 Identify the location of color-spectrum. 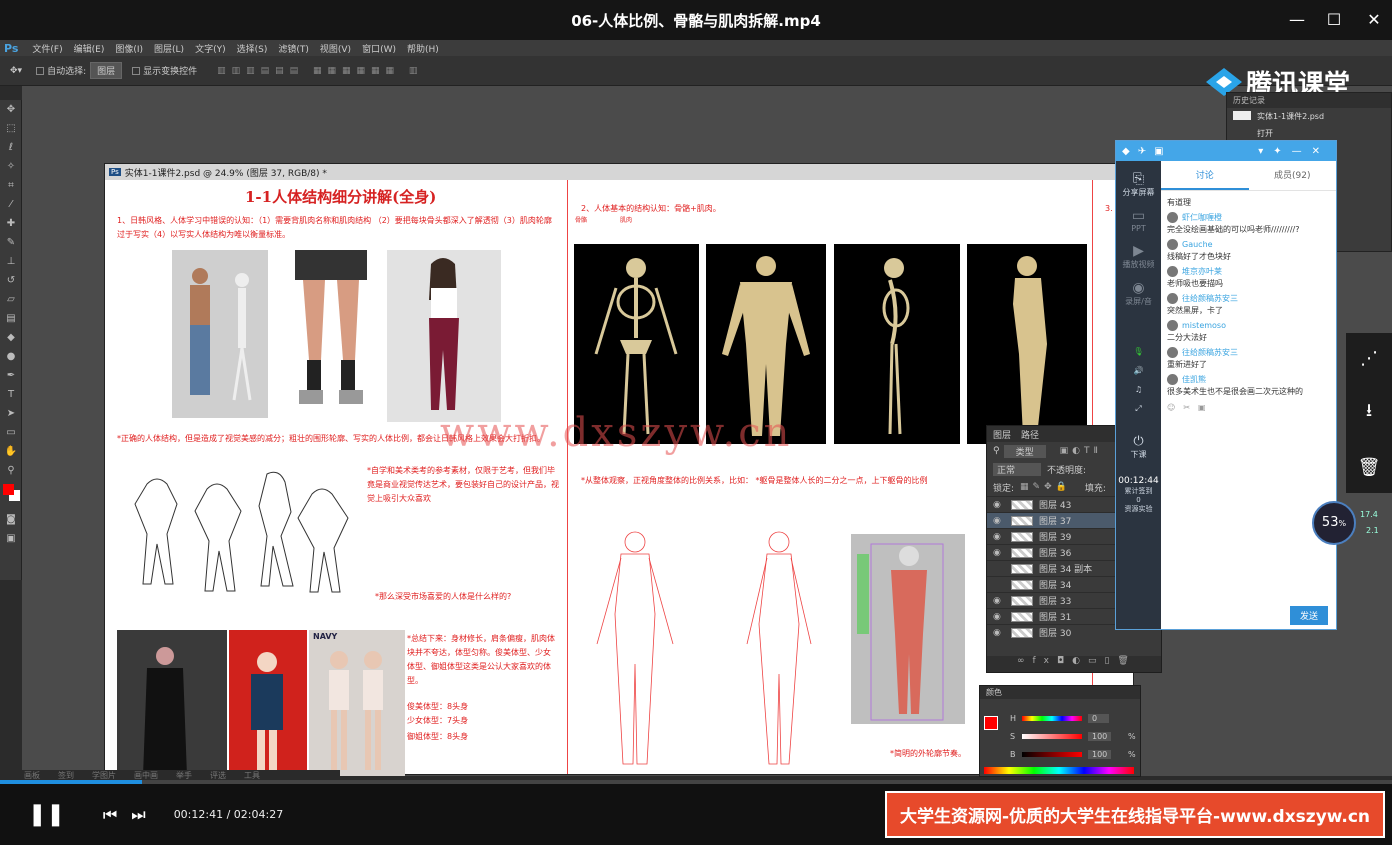
(1059, 770).